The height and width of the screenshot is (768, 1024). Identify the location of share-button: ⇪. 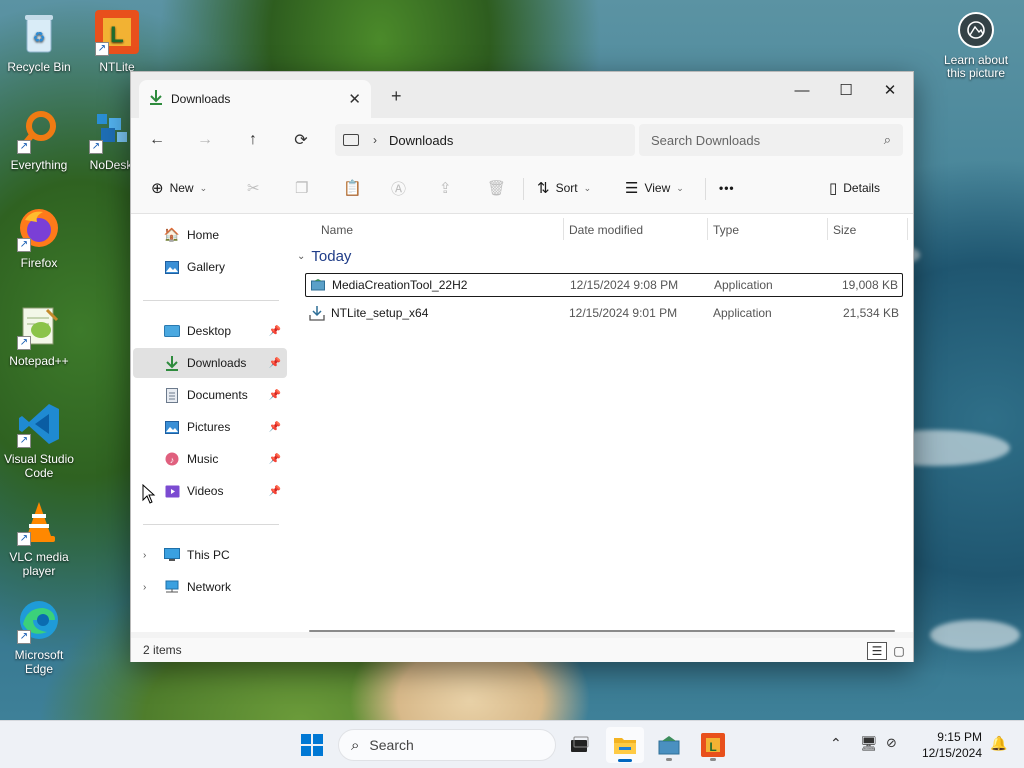
(448, 188).